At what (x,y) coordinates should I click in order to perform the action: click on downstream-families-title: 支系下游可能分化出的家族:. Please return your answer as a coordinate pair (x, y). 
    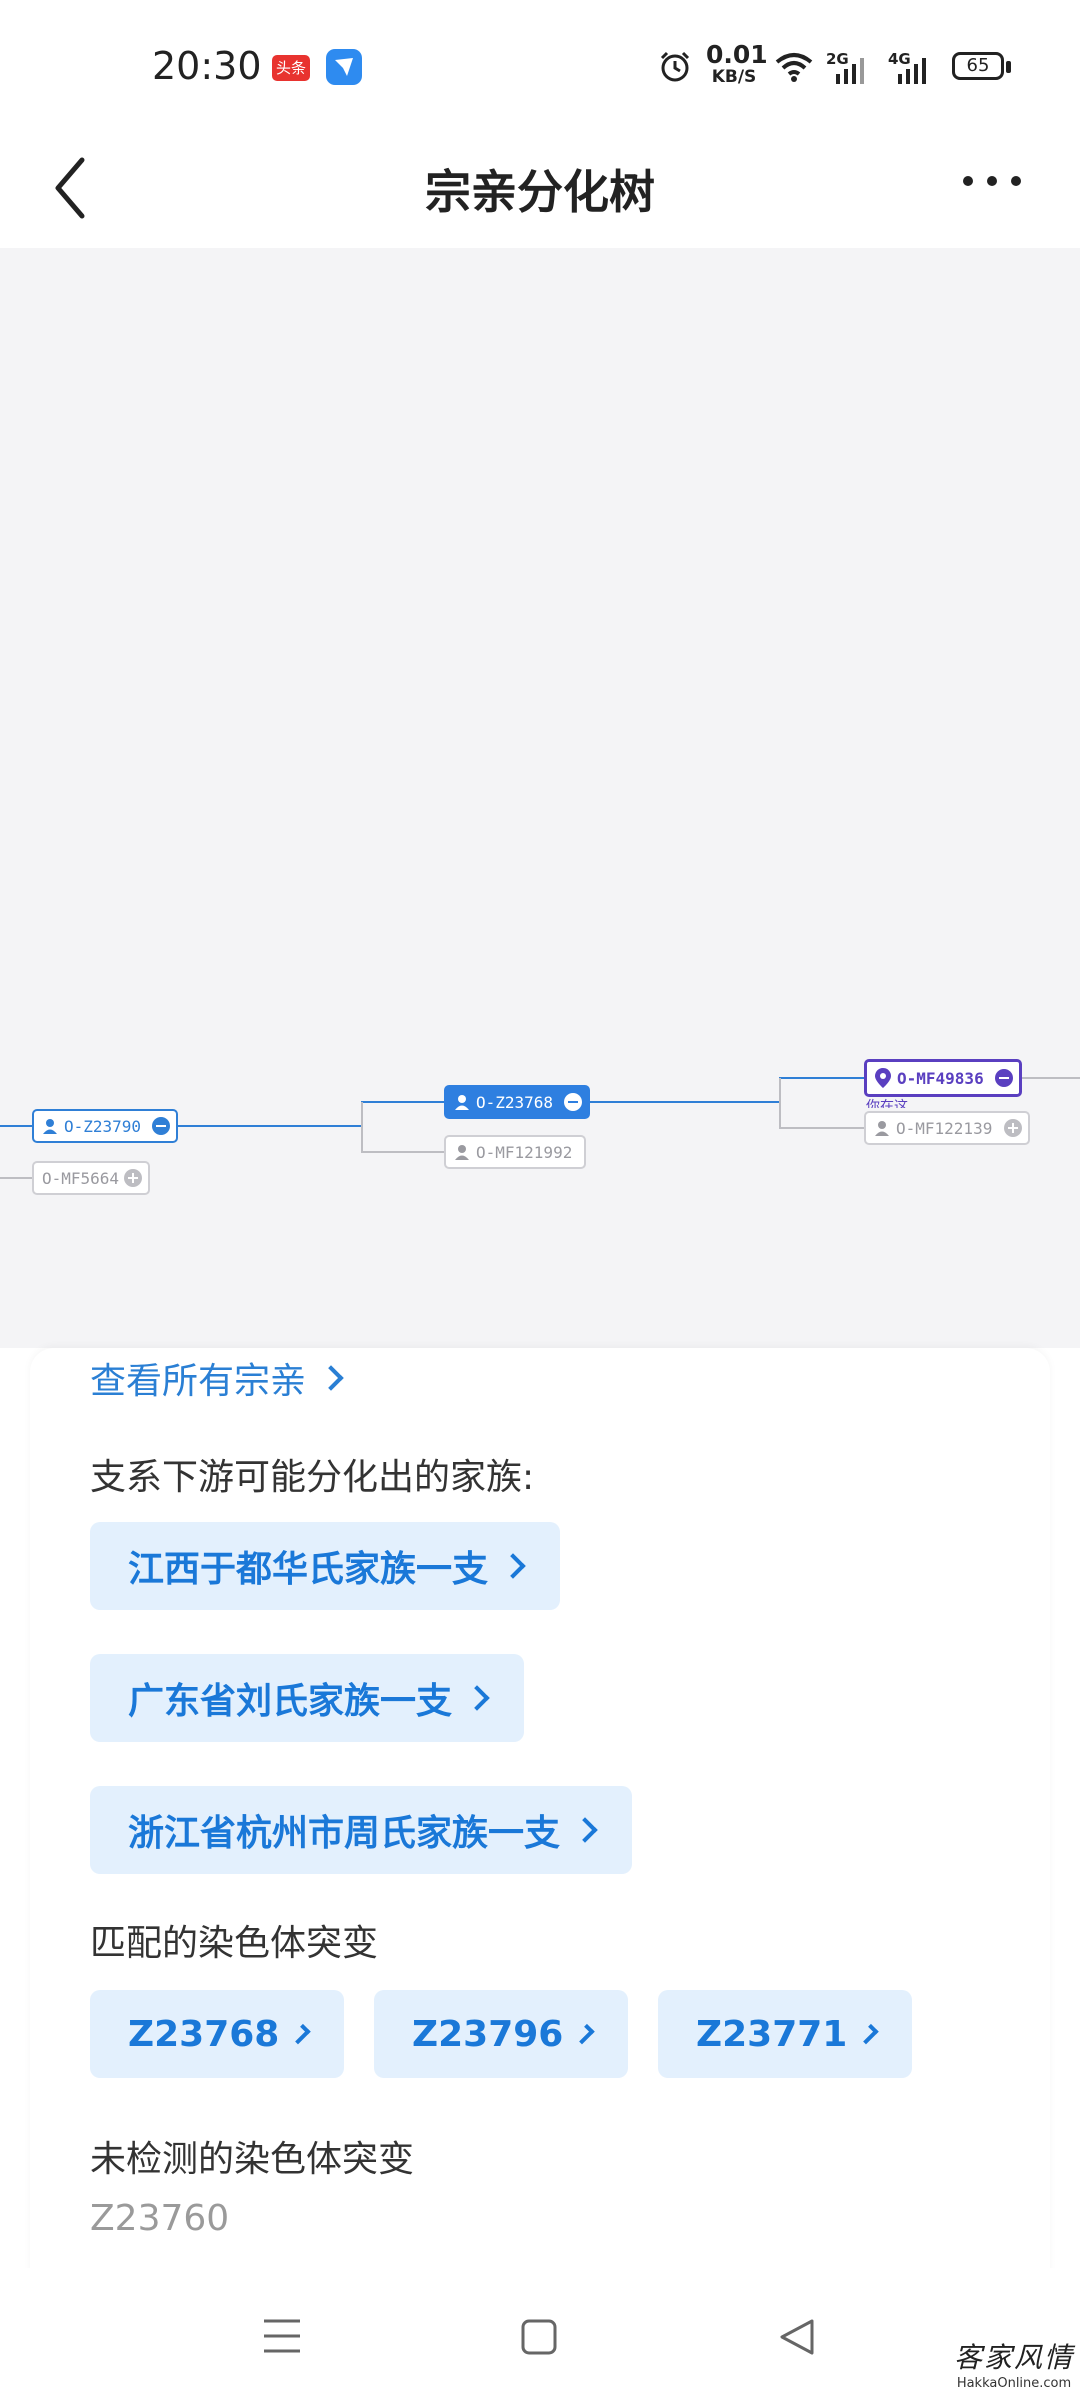
    Looking at the image, I should click on (312, 1477).